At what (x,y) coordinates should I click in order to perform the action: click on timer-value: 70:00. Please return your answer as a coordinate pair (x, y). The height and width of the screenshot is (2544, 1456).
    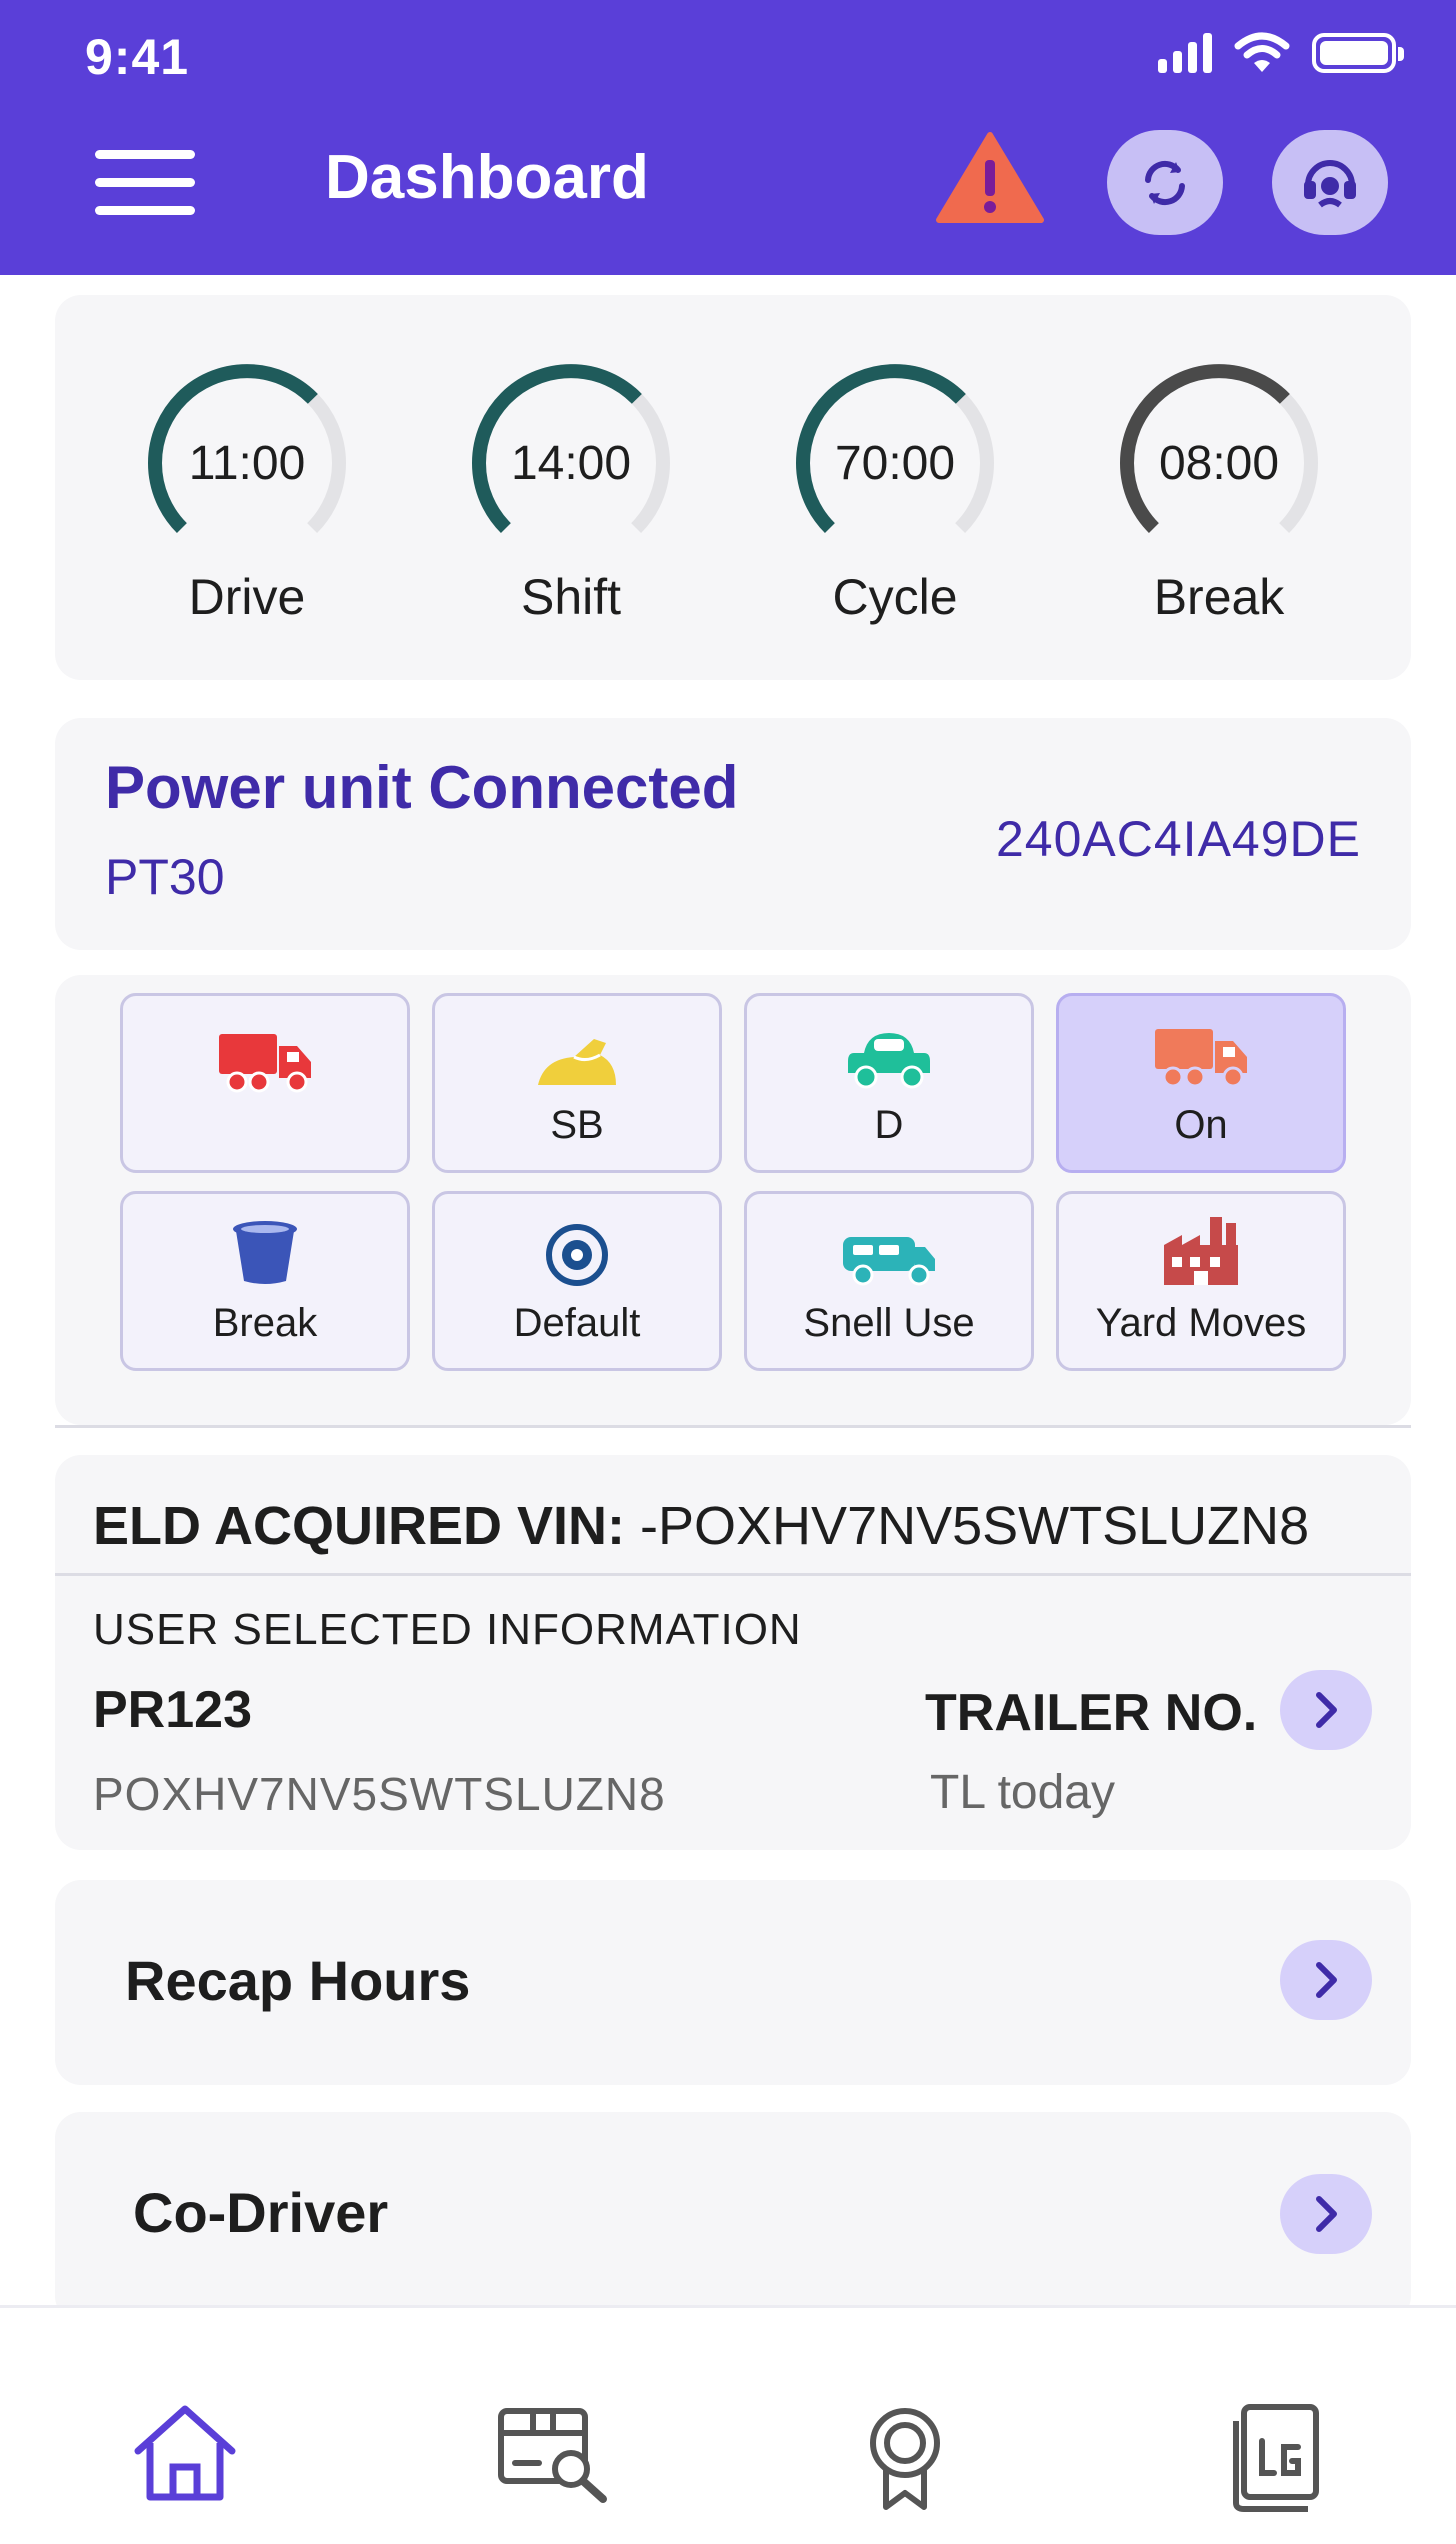
    Looking at the image, I should click on (895, 463).